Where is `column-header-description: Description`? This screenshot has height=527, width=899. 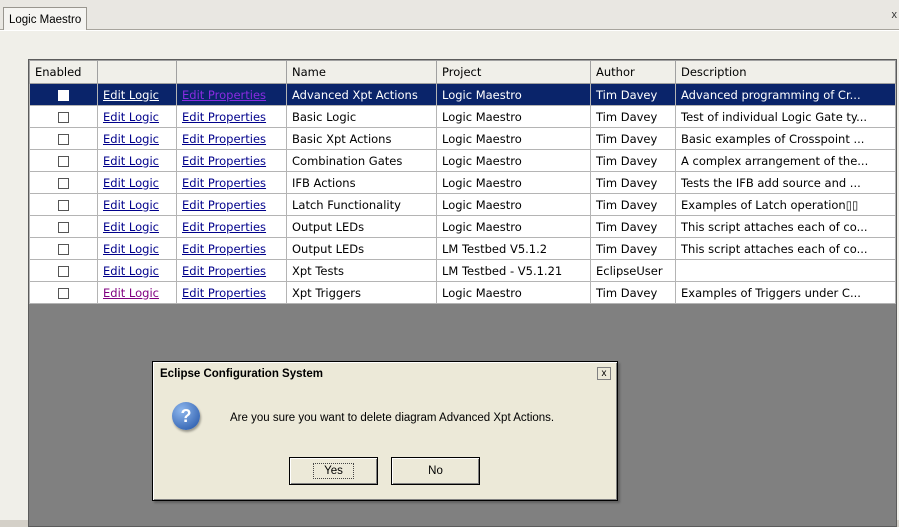
column-header-description: Description is located at coordinates (785, 72).